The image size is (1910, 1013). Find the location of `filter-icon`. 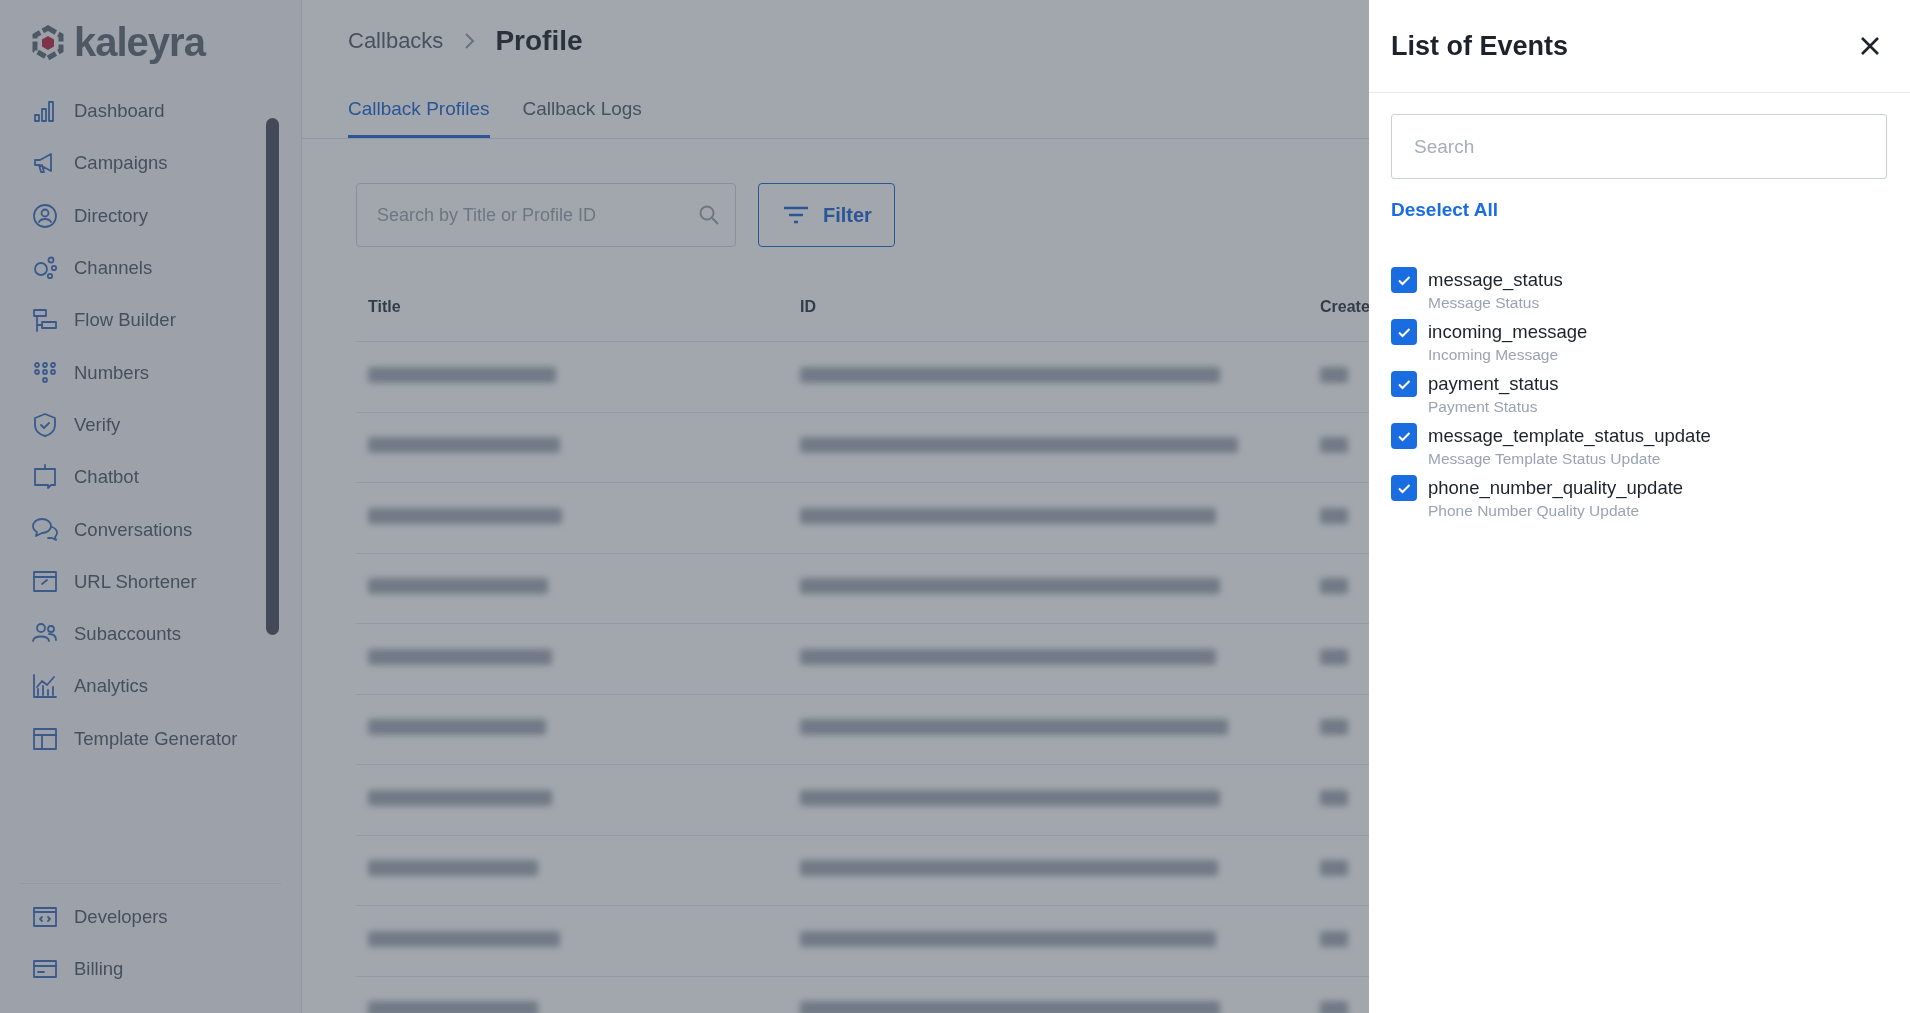

filter-icon is located at coordinates (796, 215).